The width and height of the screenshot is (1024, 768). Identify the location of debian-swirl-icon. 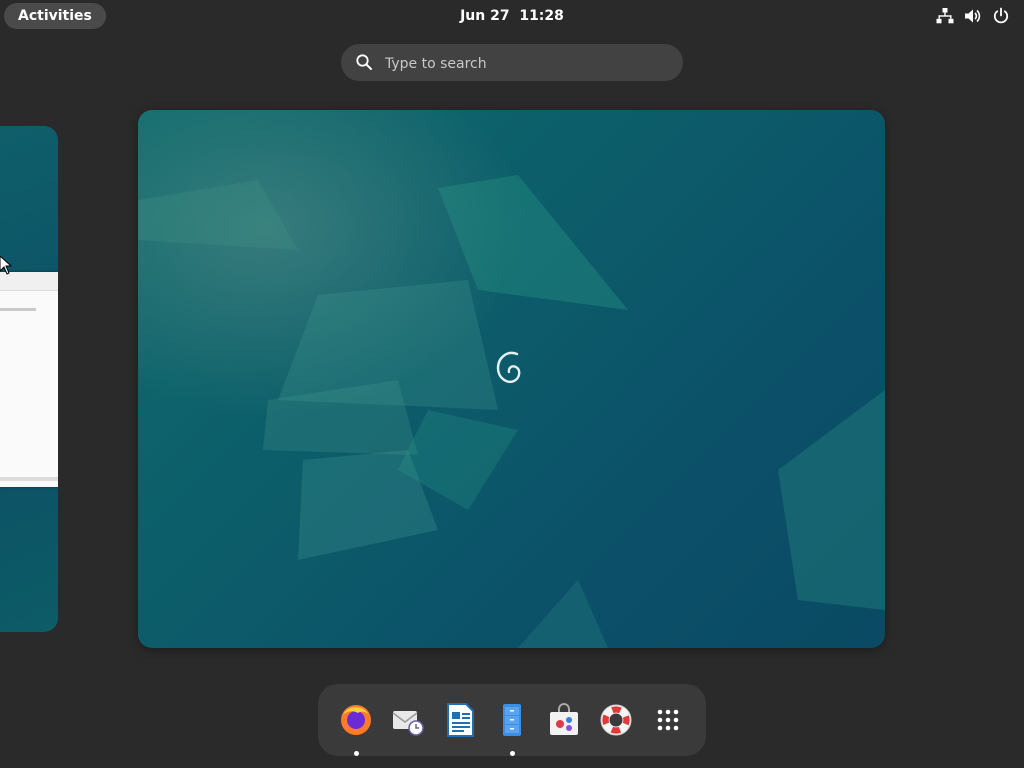
(508, 367).